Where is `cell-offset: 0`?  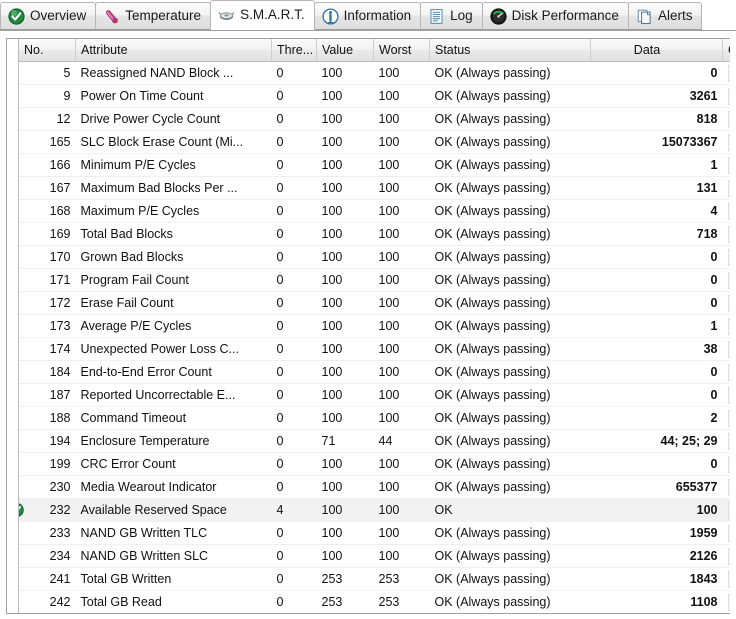 cell-offset: 0 is located at coordinates (726, 280).